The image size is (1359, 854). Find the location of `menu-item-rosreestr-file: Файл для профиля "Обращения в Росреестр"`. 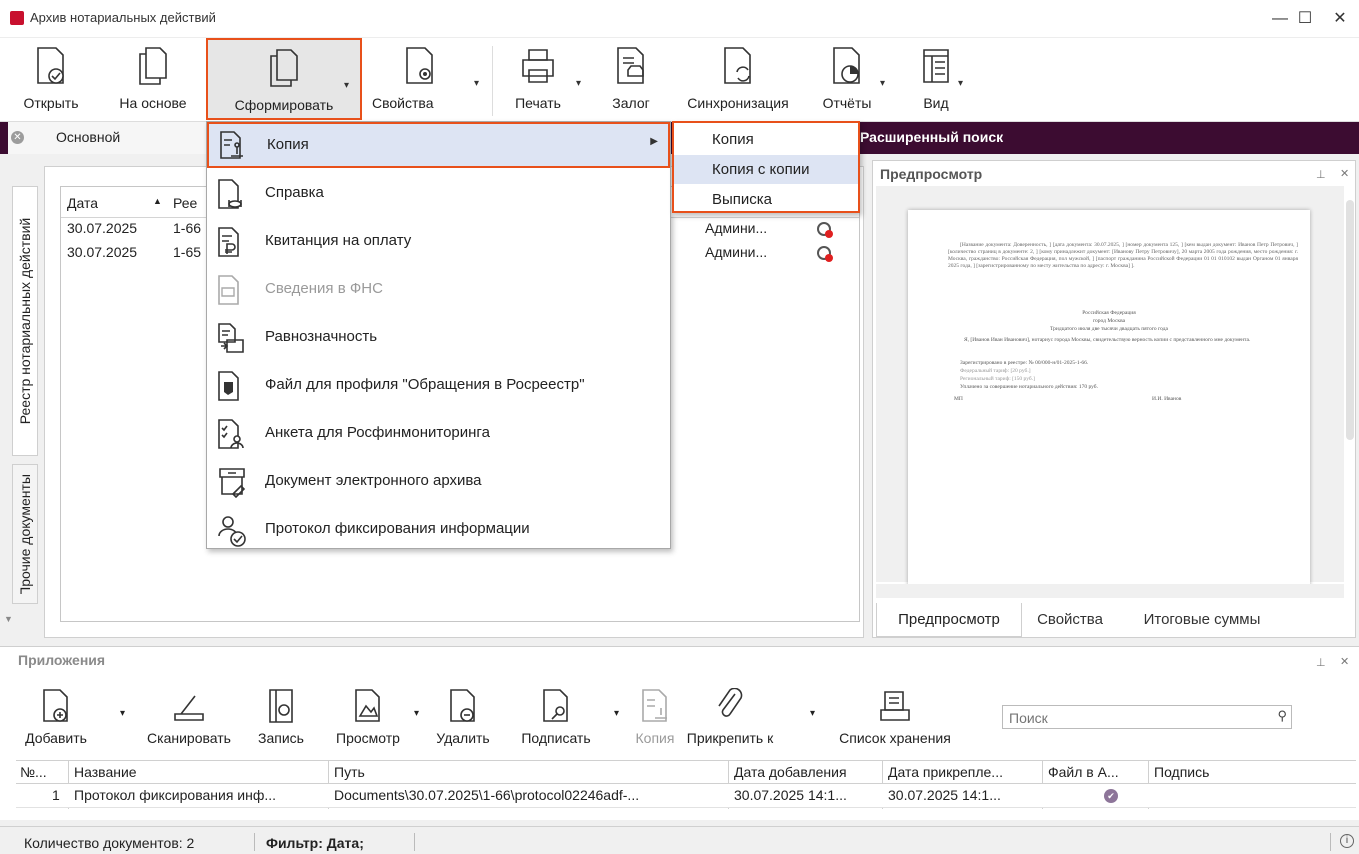

menu-item-rosreestr-file: Файл для профиля "Обращения в Росреестр" is located at coordinates (438, 385).